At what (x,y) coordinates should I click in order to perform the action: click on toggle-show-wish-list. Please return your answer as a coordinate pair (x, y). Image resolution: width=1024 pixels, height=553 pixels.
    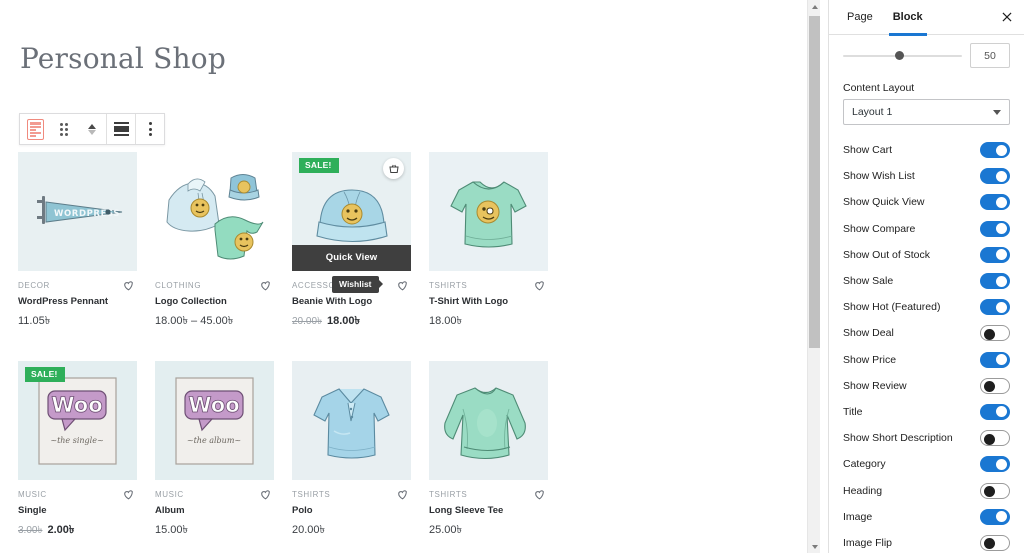
    Looking at the image, I should click on (995, 176).